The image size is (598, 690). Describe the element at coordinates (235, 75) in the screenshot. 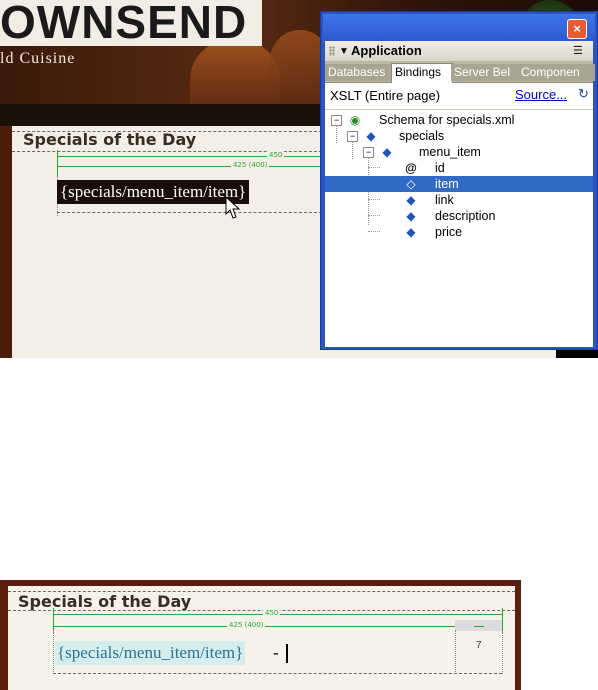

I see `chair-decoration` at that location.